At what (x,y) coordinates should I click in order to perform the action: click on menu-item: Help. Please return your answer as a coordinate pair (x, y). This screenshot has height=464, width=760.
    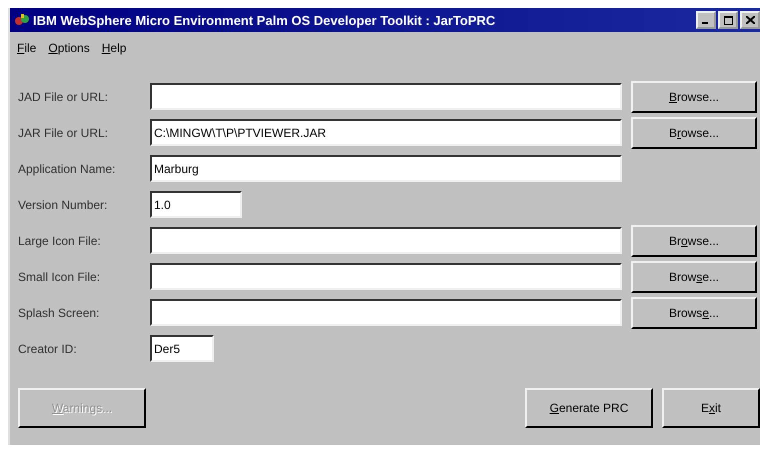
    Looking at the image, I should click on (114, 48).